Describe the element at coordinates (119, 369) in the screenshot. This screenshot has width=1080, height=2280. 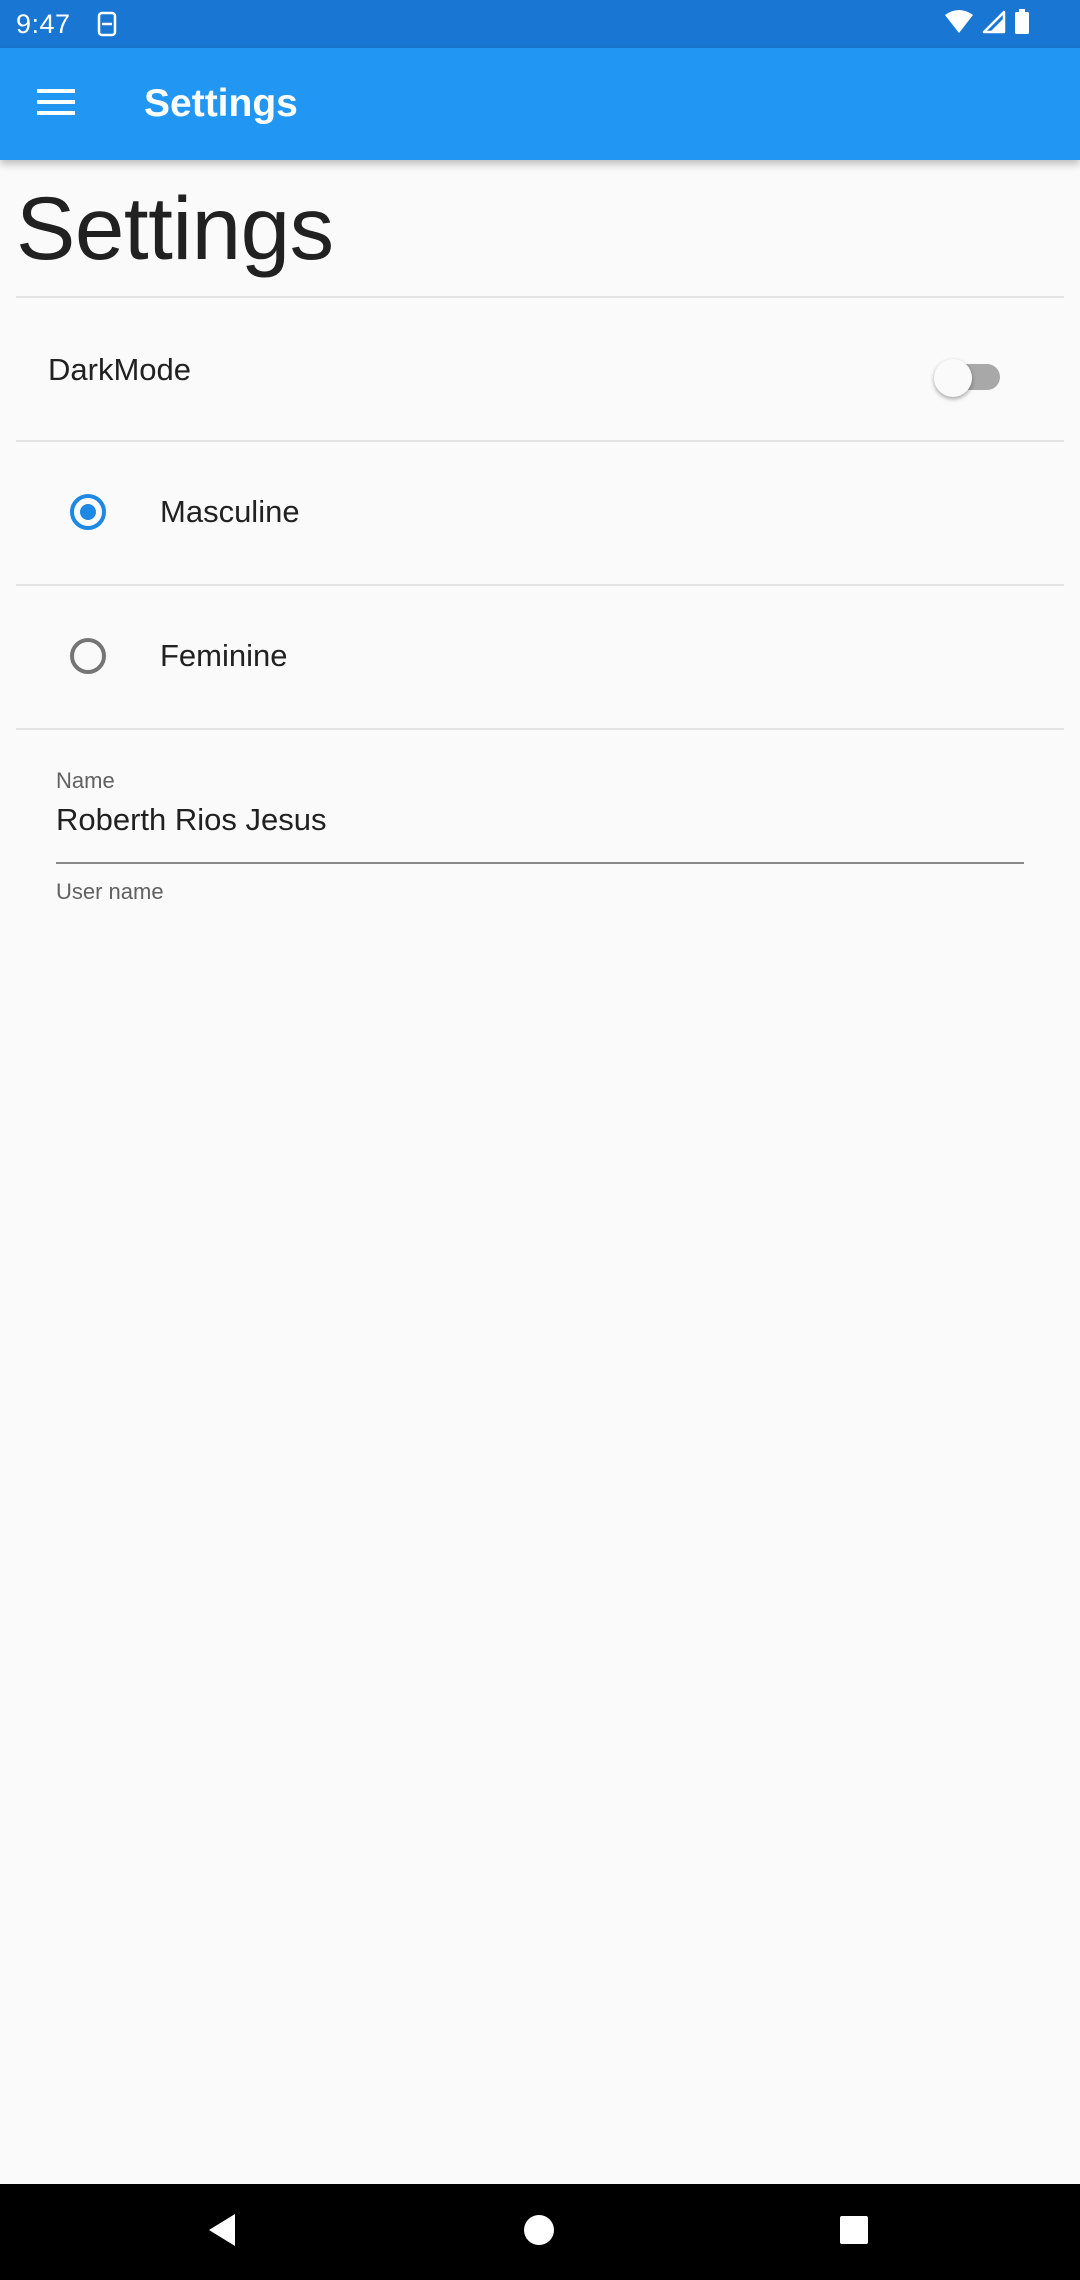
I see `dark-mode-label: DarkMode` at that location.